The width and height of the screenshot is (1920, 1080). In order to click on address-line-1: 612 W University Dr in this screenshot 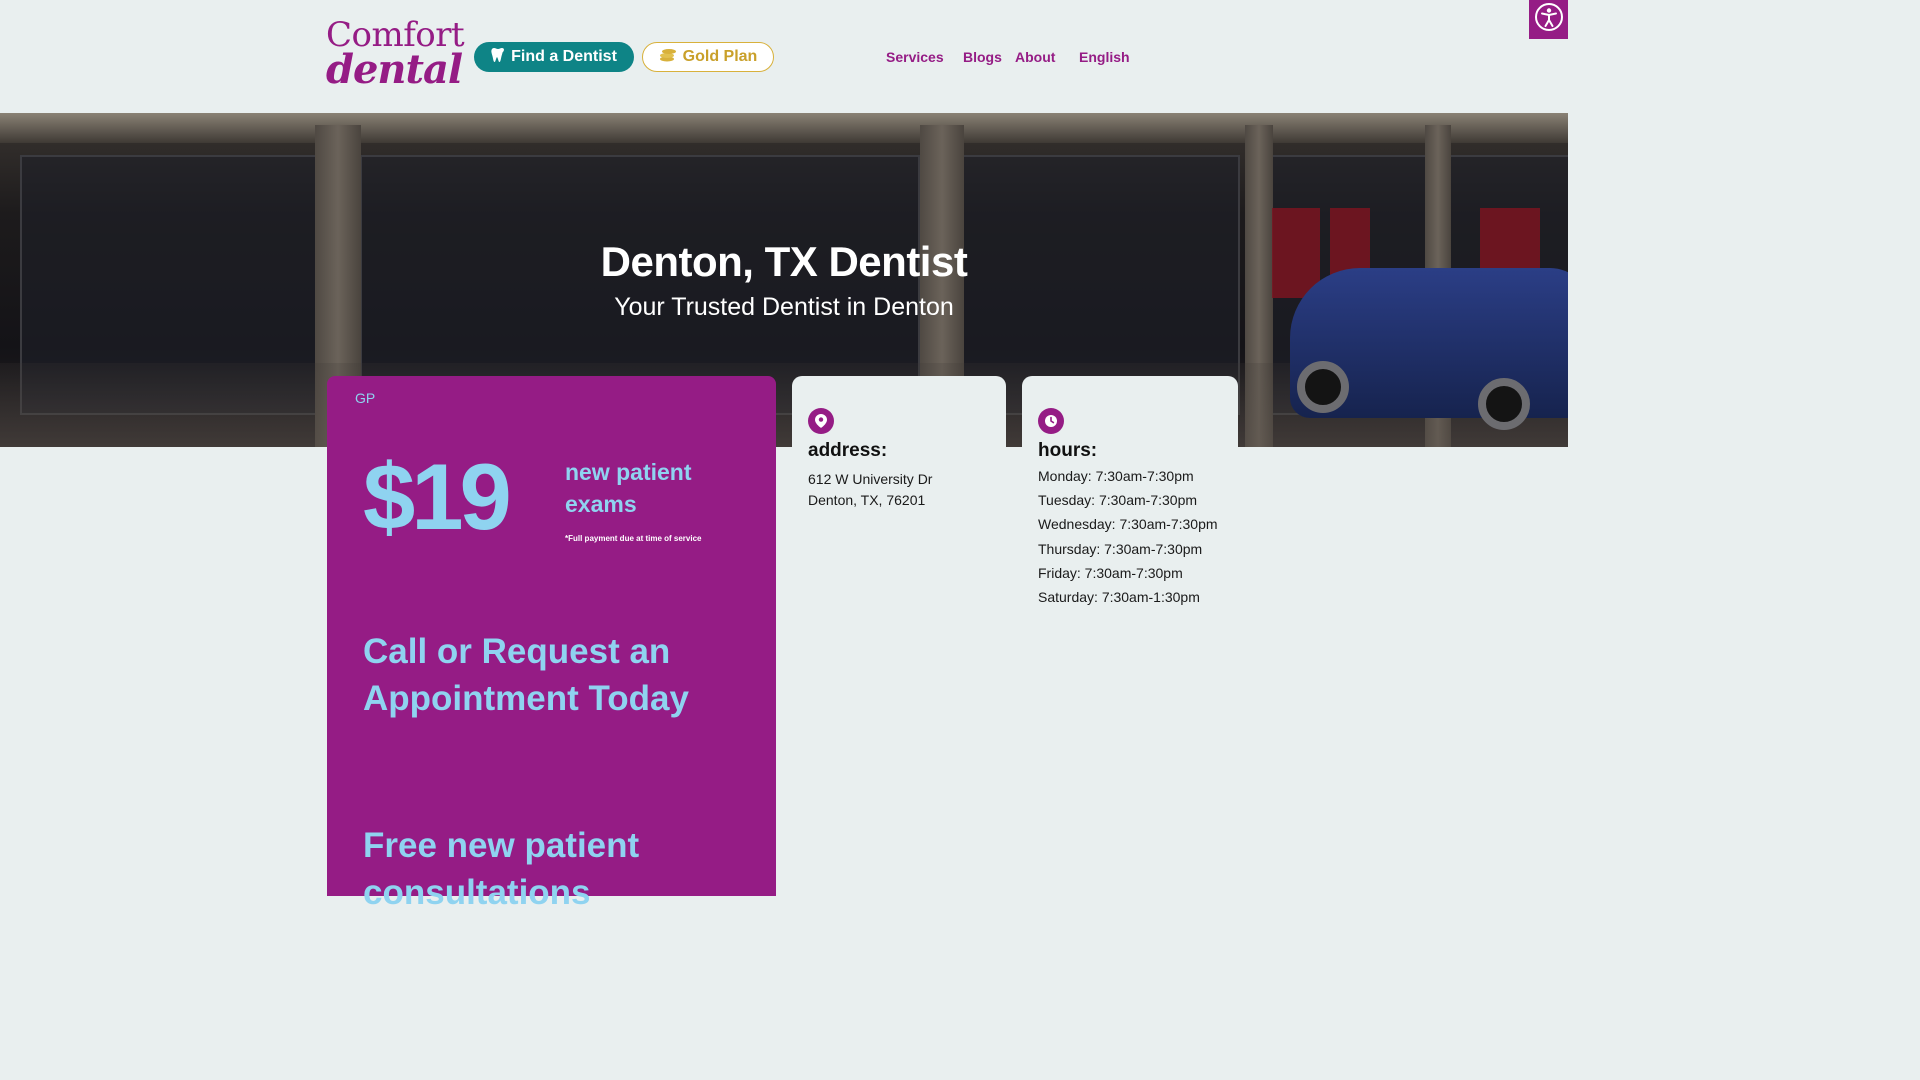, I will do `click(870, 479)`.